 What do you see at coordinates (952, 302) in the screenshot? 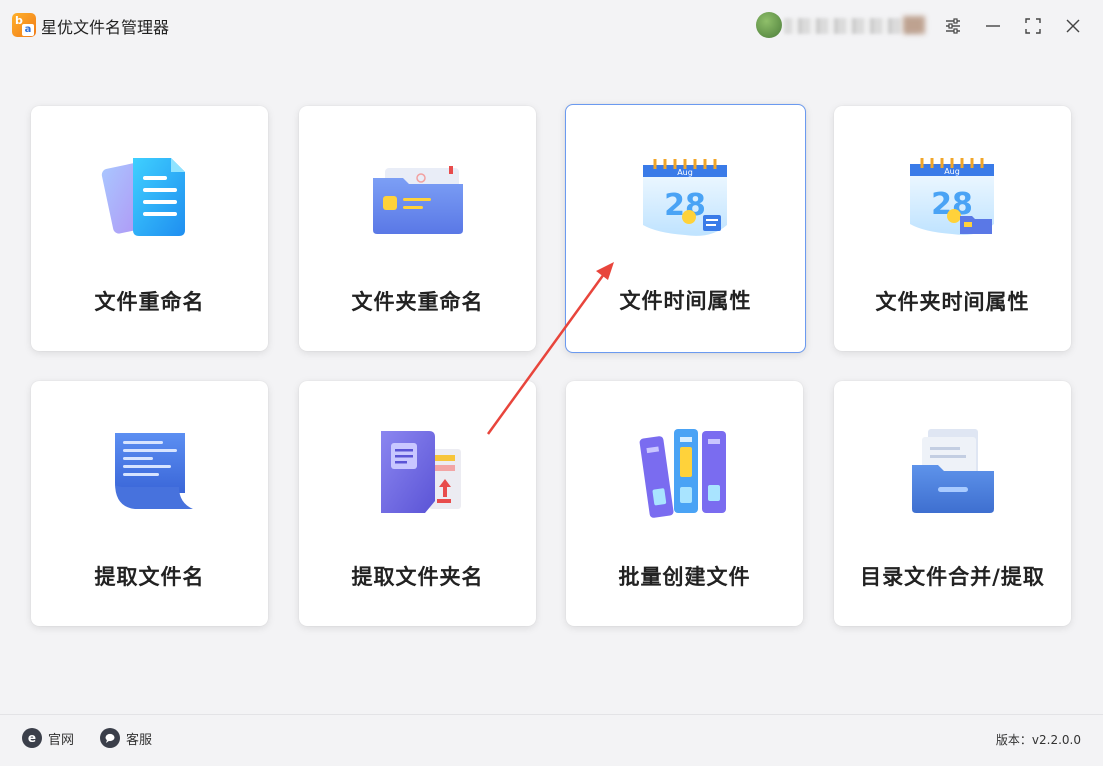
I see `card-label: 文件夹时间属性` at bounding box center [952, 302].